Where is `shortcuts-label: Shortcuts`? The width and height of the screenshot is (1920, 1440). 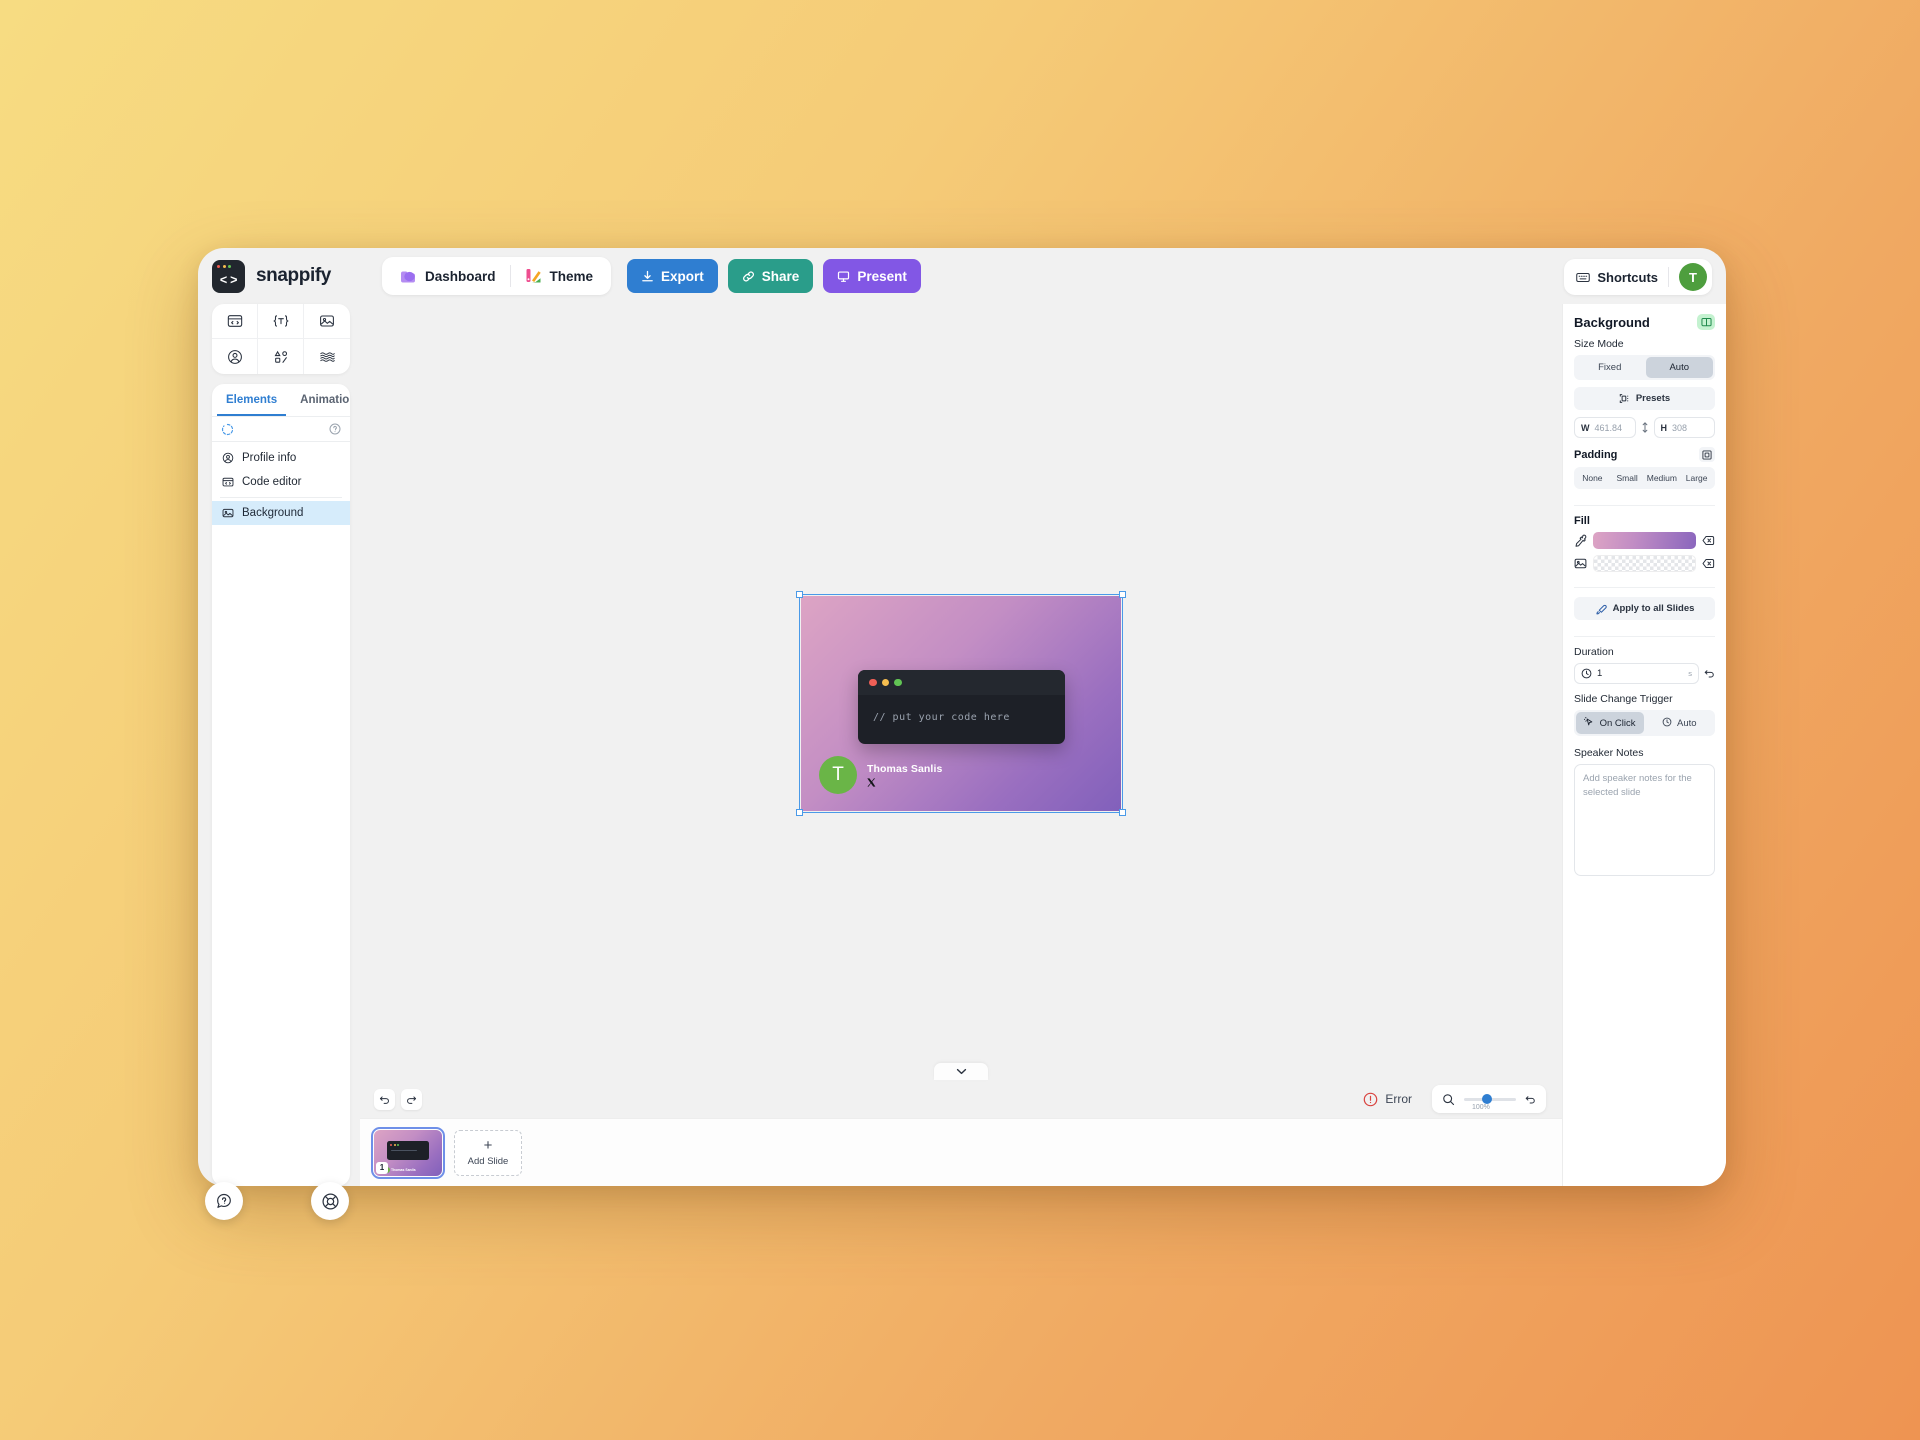 shortcuts-label: Shortcuts is located at coordinates (1627, 277).